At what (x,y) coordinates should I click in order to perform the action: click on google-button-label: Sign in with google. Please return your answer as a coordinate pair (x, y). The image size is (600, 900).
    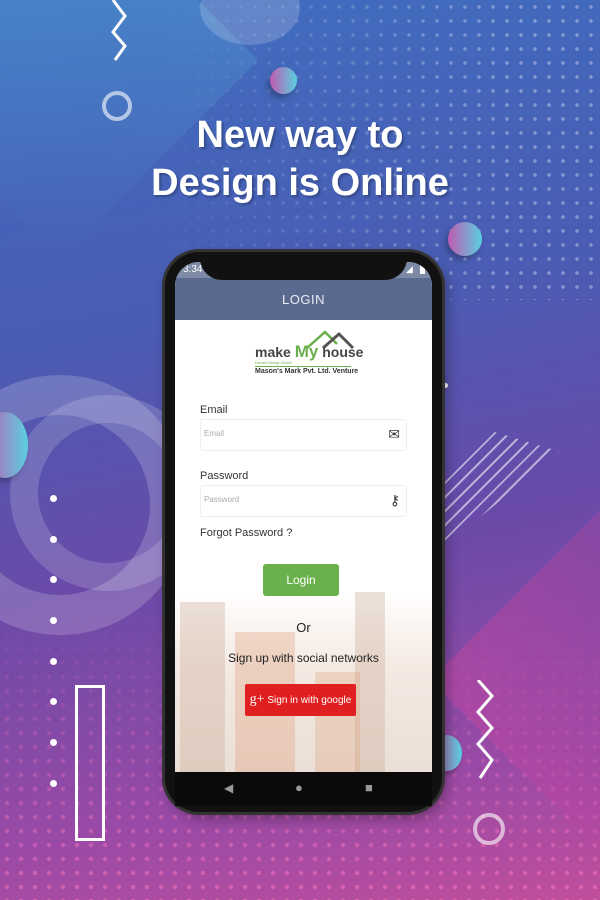
    Looking at the image, I should click on (309, 700).